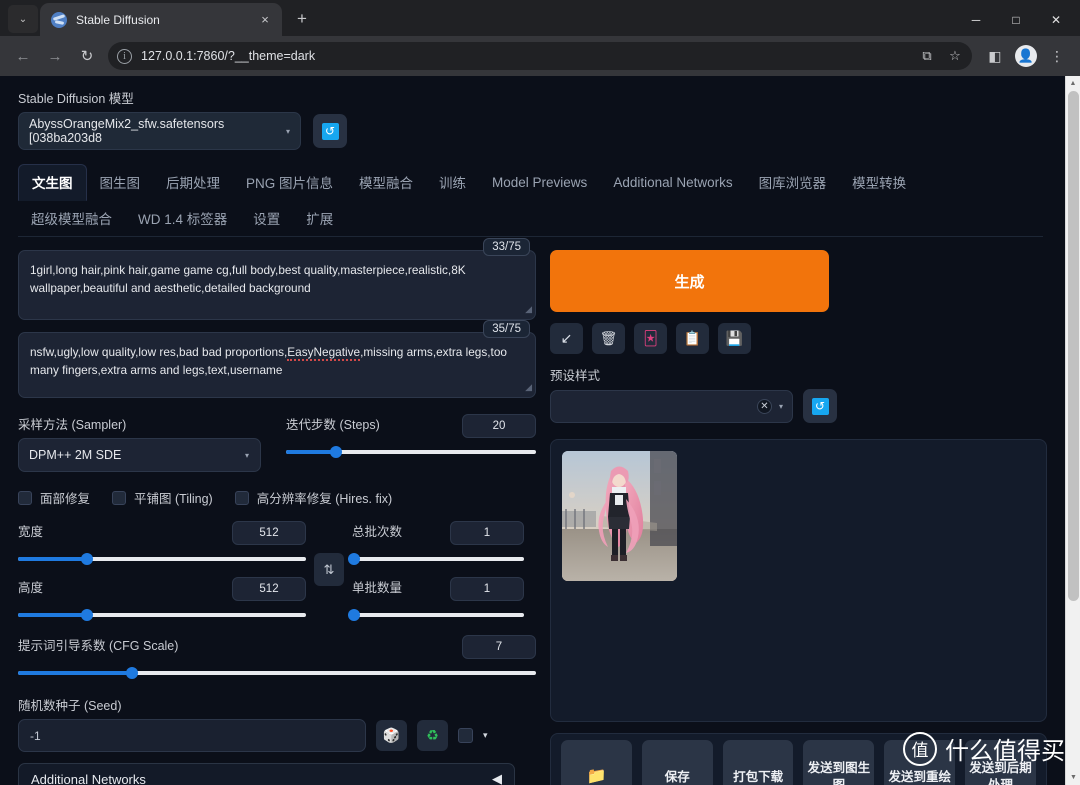 Image resolution: width=1080 pixels, height=785 pixels. What do you see at coordinates (193, 182) in the screenshot?
I see `tab-extras: 后期处理` at bounding box center [193, 182].